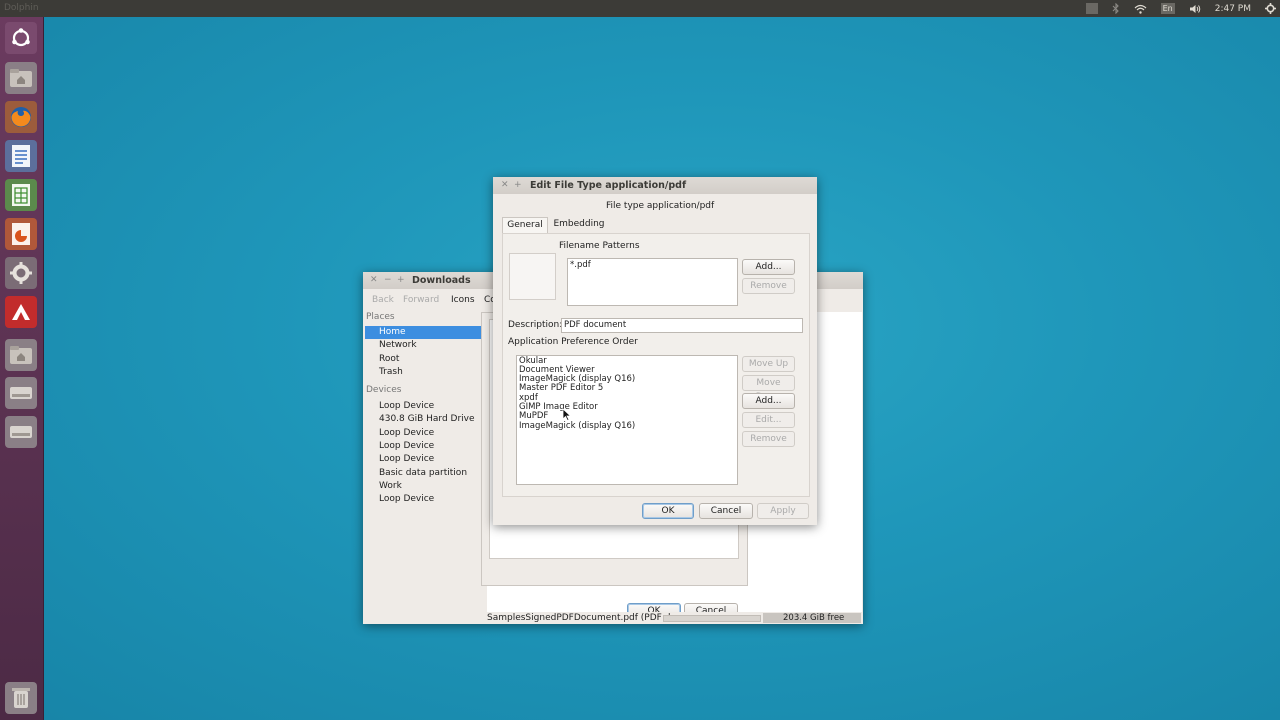 This screenshot has width=1280, height=720. What do you see at coordinates (726, 511) in the screenshot?
I see `cancel-button: Cancel` at bounding box center [726, 511].